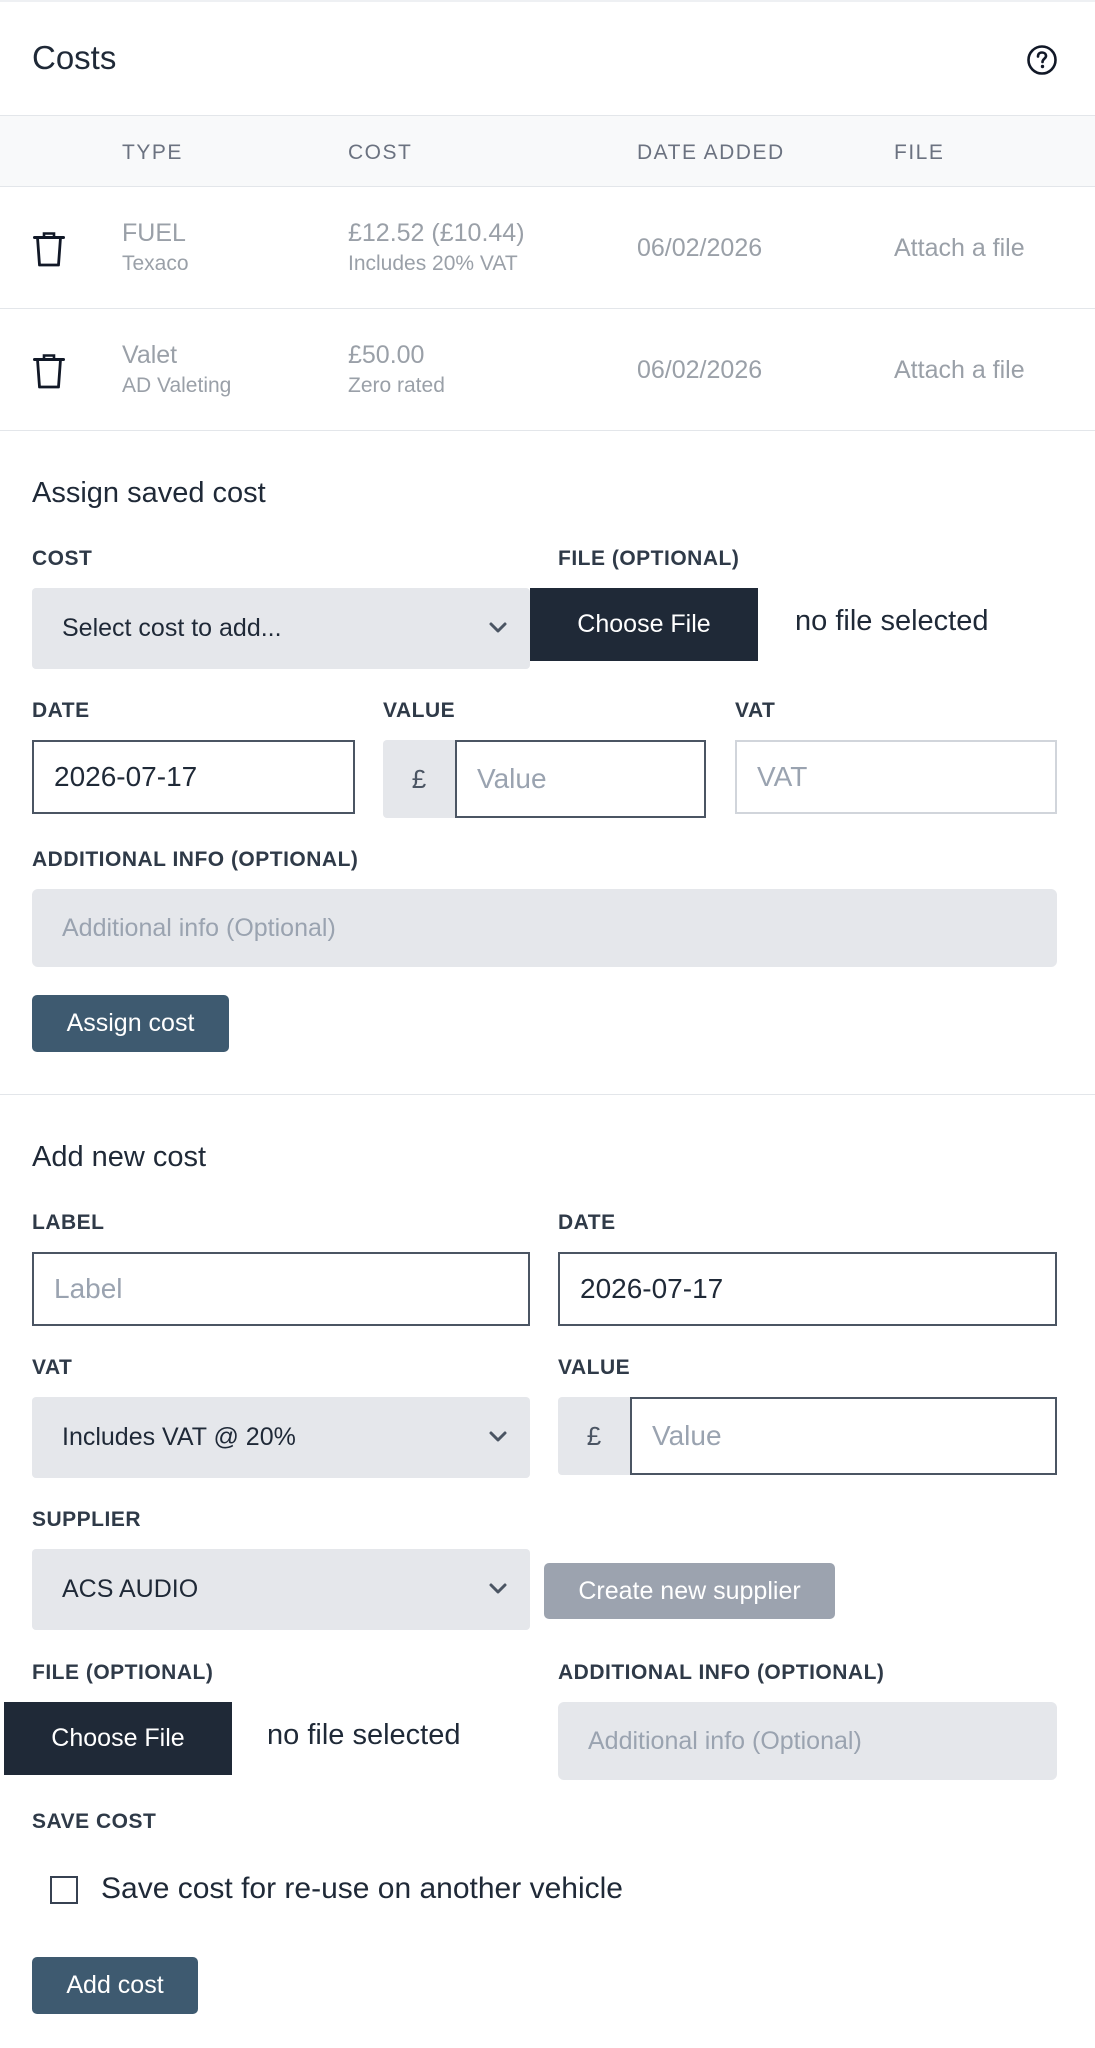  I want to click on column-header-cost: COST, so click(380, 152).